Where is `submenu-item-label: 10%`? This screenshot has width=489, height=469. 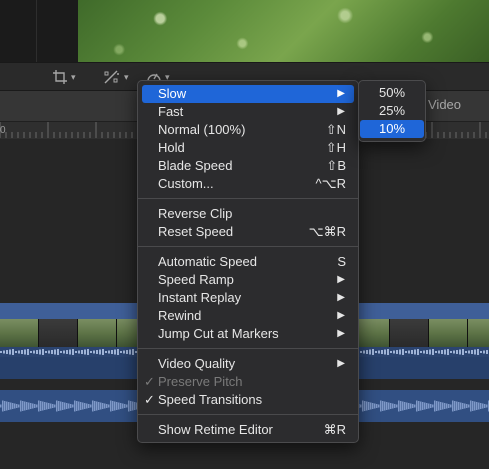 submenu-item-label: 10% is located at coordinates (392, 128).